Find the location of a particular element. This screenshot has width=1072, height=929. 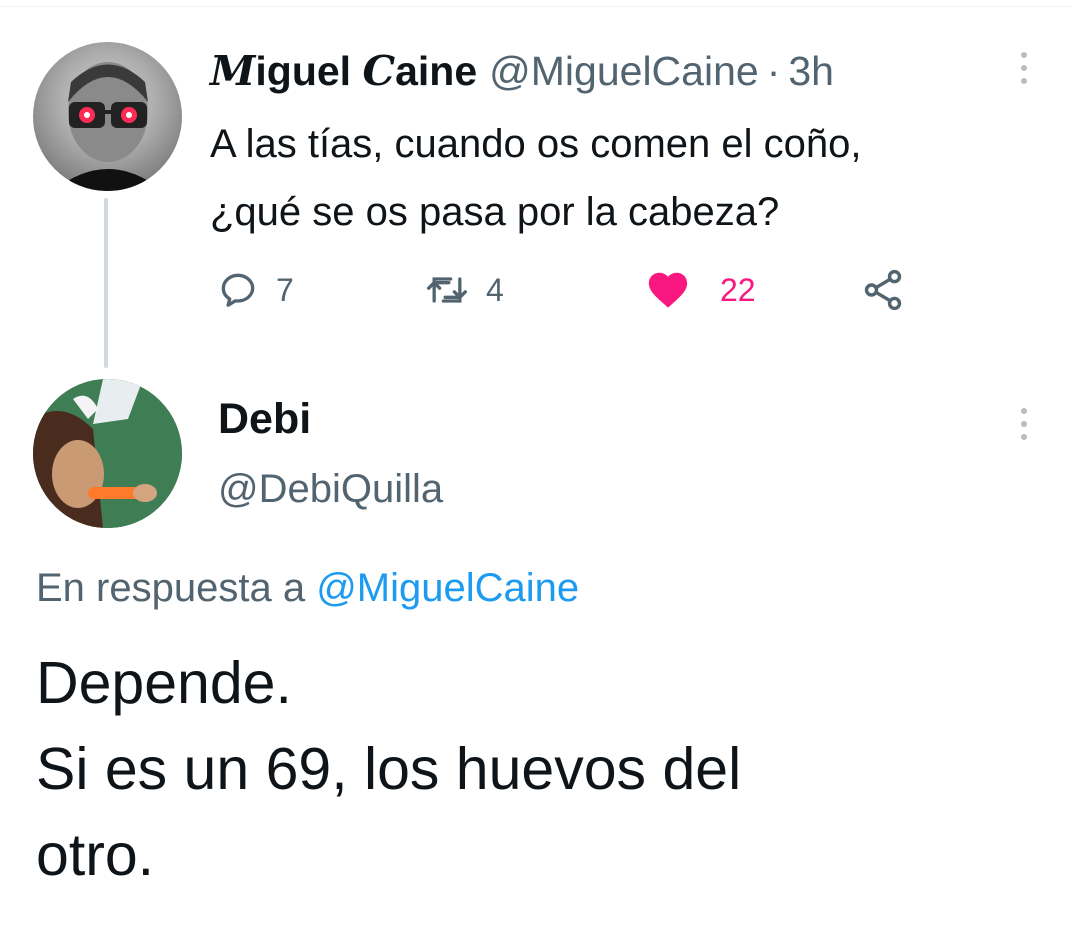

user-handle: @MiguelCaine is located at coordinates (624, 71).